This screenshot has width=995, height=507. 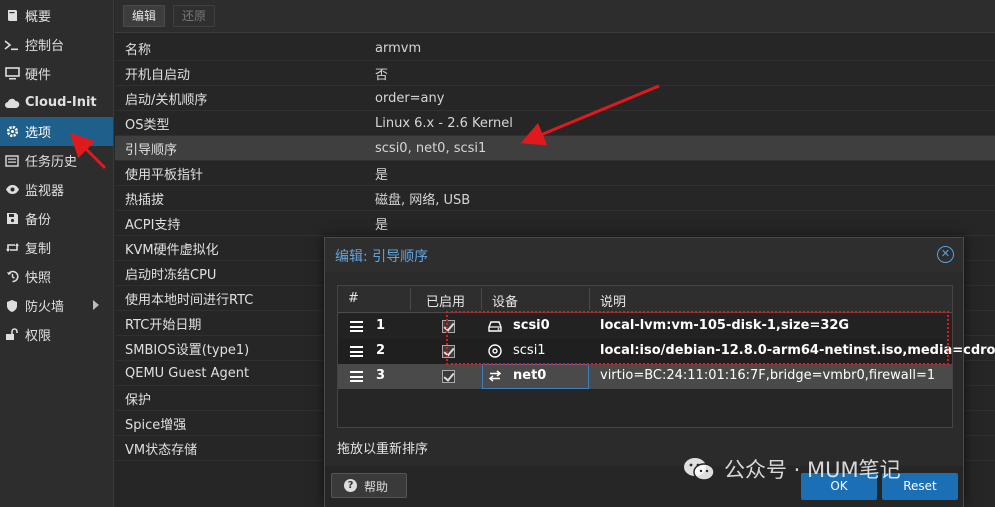 I want to click on option-value: 磁盘, 网络, USB, so click(x=423, y=200).